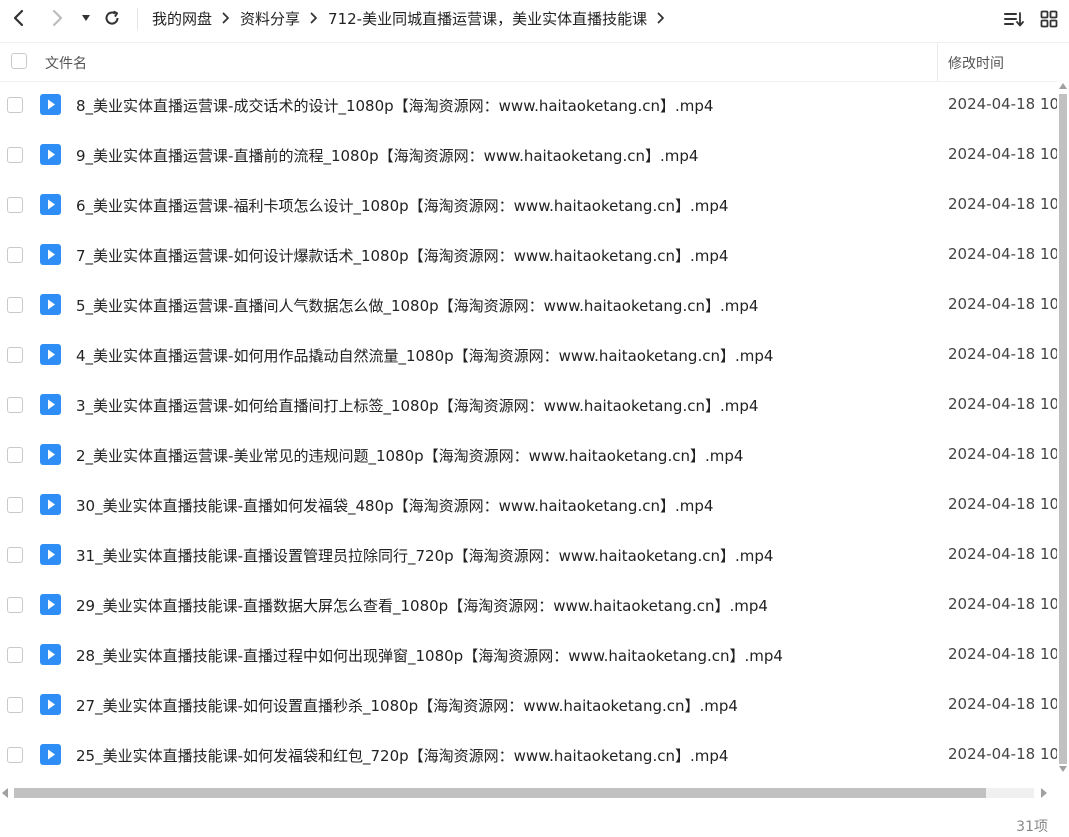 The width and height of the screenshot is (1069, 837). I want to click on toolbar: 我的网盘 资料分享 712-美业同城直播运营课，美业实体直播技能课, so click(534, 19).